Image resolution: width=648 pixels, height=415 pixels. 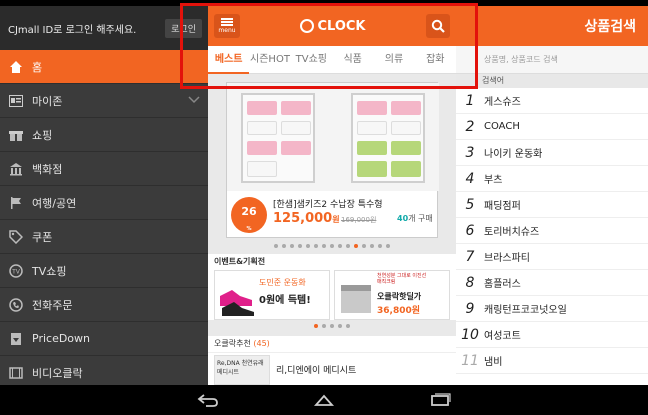 What do you see at coordinates (513, 154) in the screenshot?
I see `rank-term: 나이키 운동화` at bounding box center [513, 154].